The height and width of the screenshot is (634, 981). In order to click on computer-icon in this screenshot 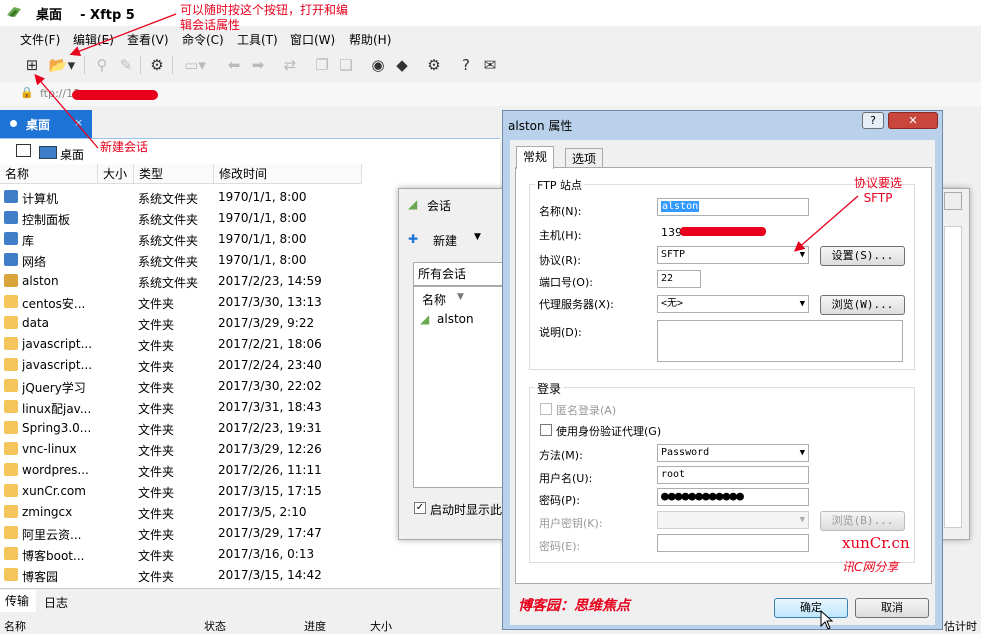, I will do `click(11, 196)`.